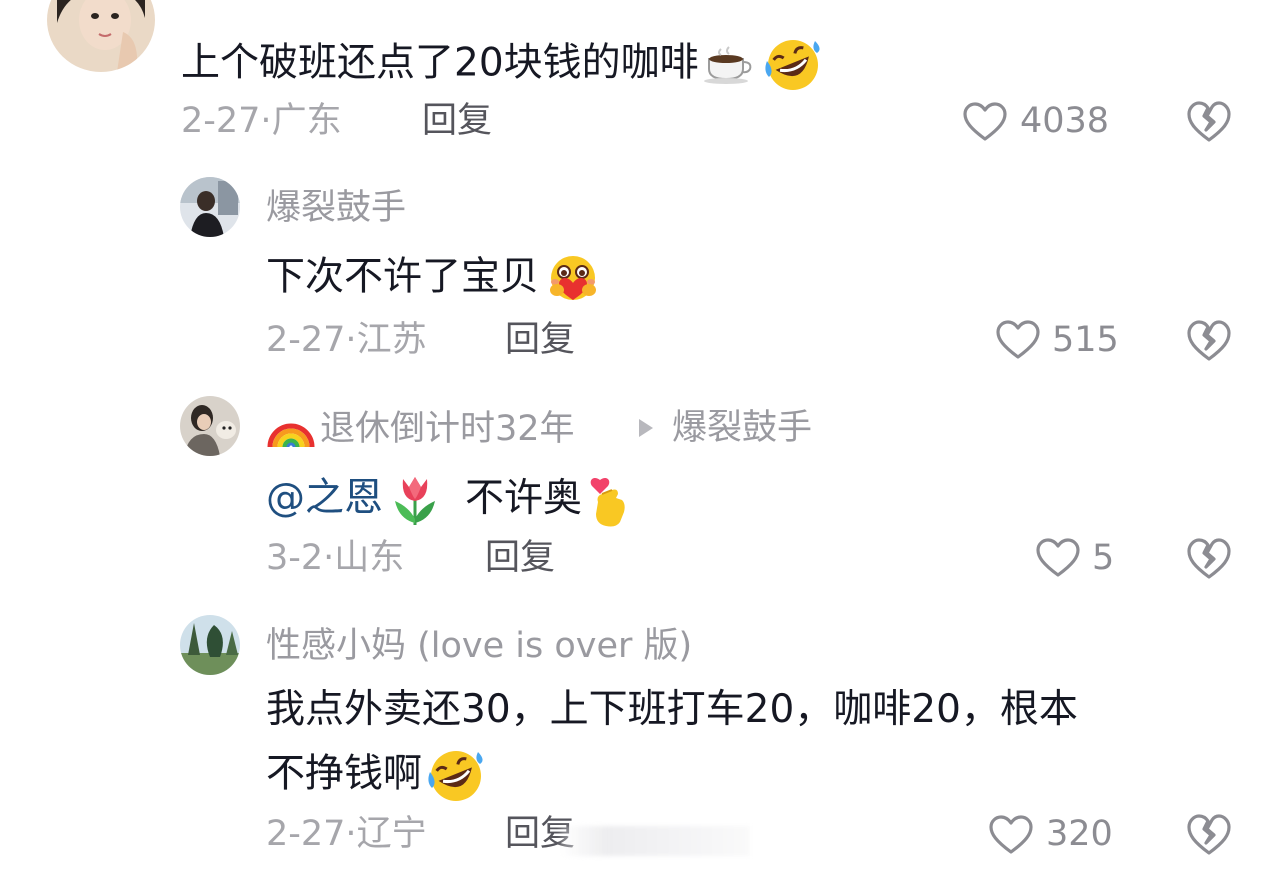 This screenshot has width=1284, height=873. I want to click on watermark-overlay, so click(655, 841).